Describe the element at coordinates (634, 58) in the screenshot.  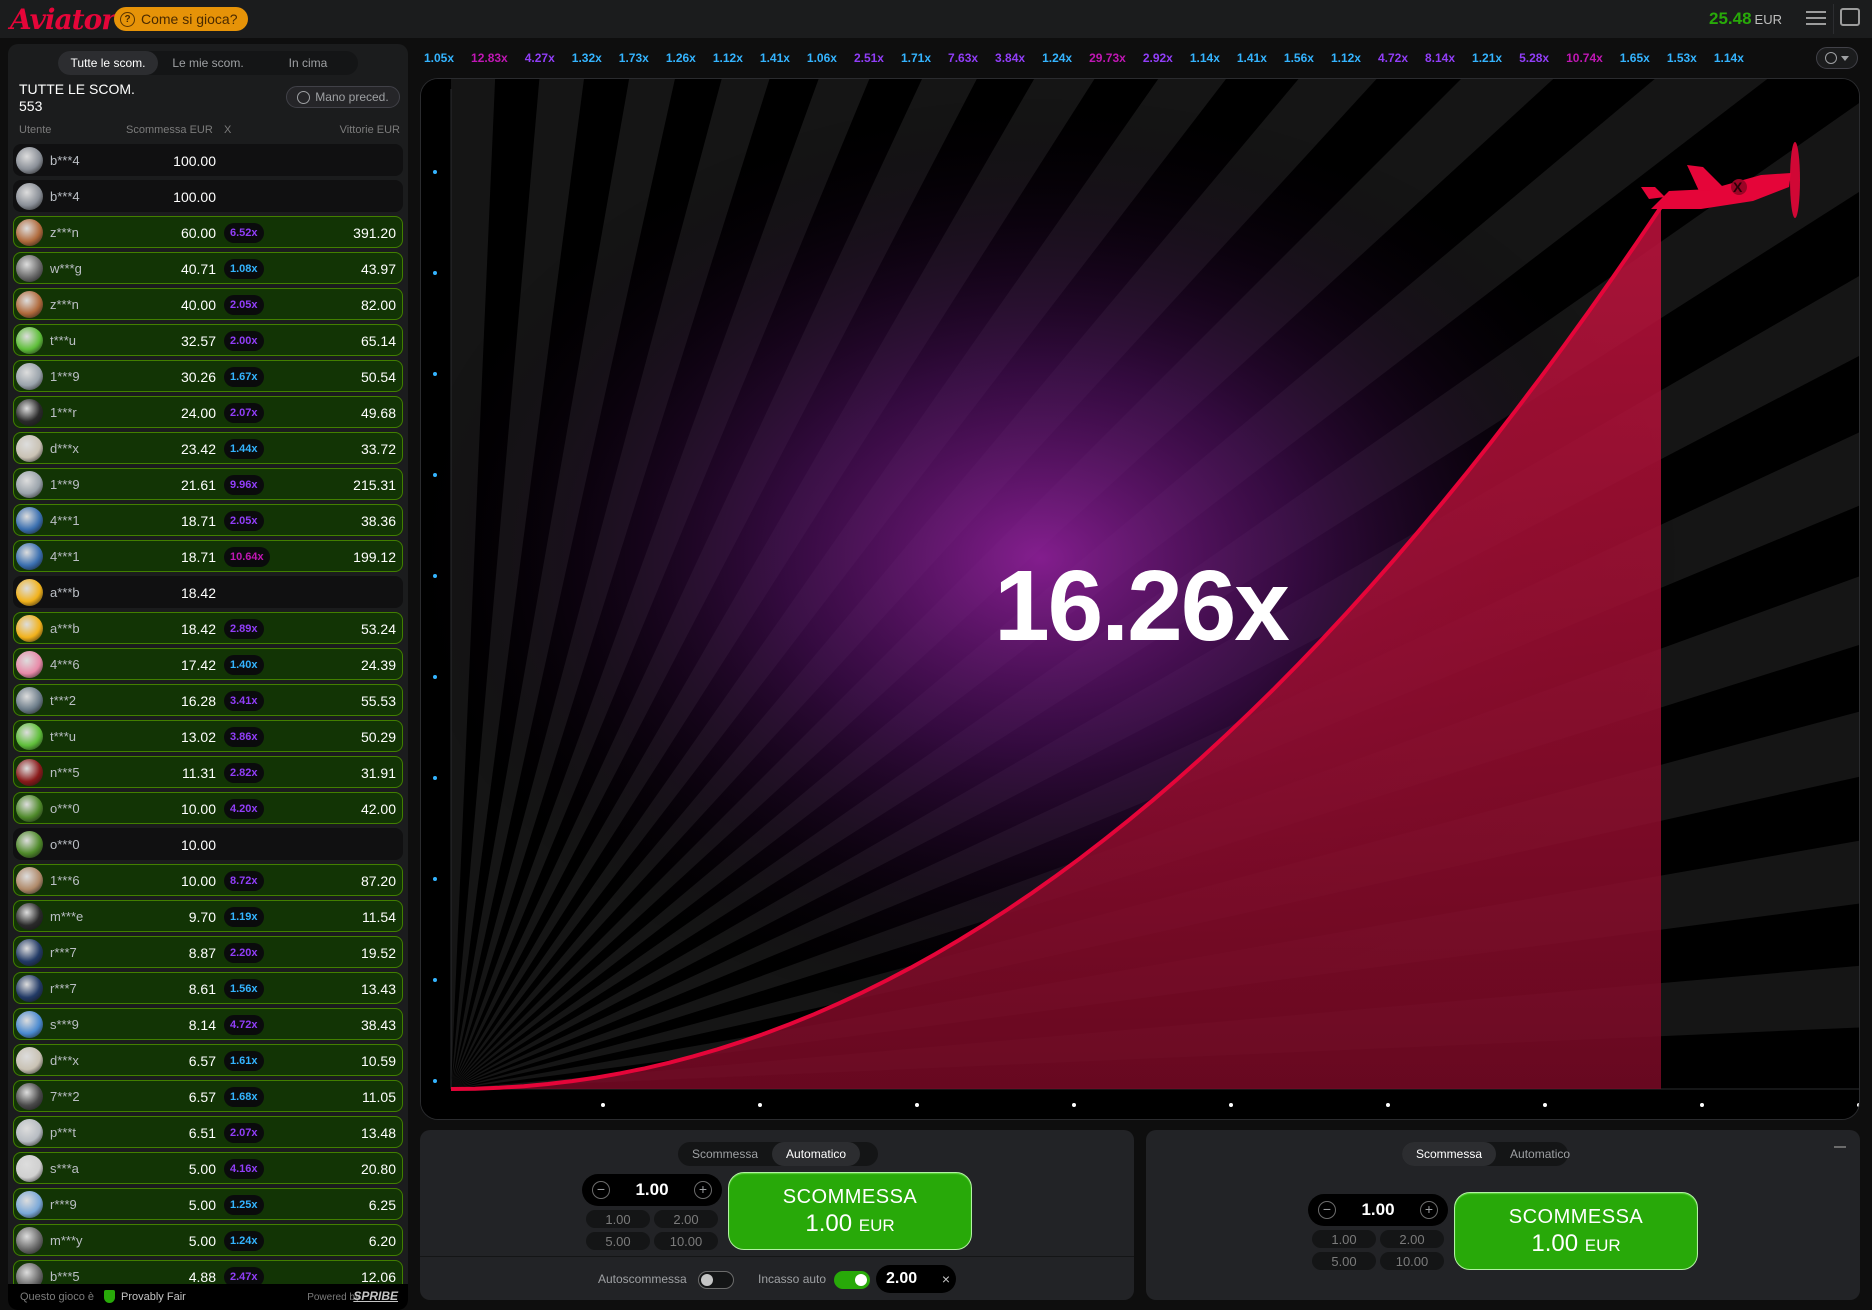
I see `history-item: 1.73x` at that location.